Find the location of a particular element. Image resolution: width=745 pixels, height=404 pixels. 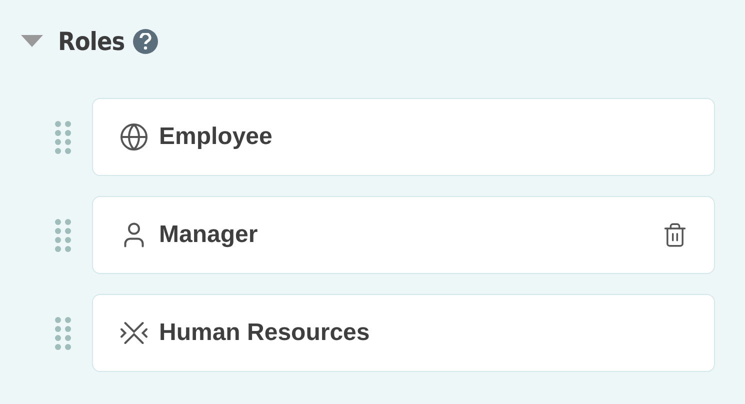

role-label: Manager is located at coordinates (209, 235).